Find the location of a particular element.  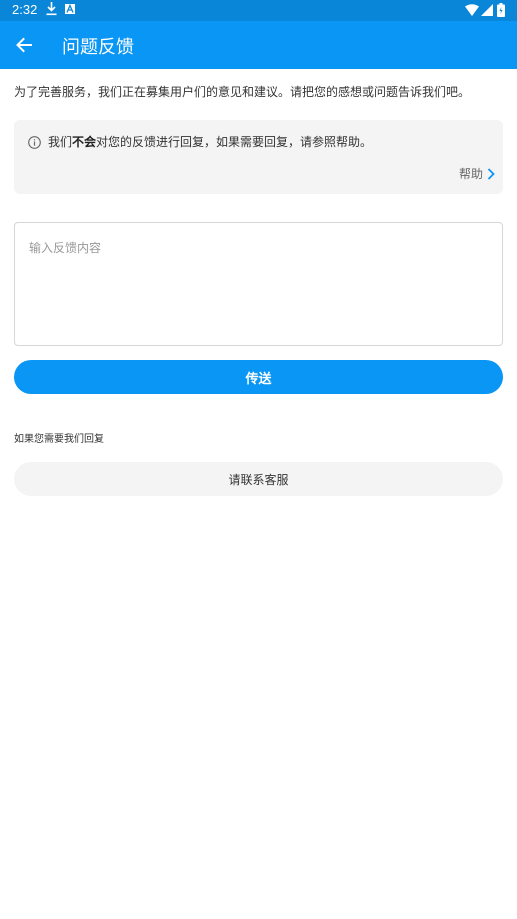

notice-text-before: 我们 is located at coordinates (60, 142).